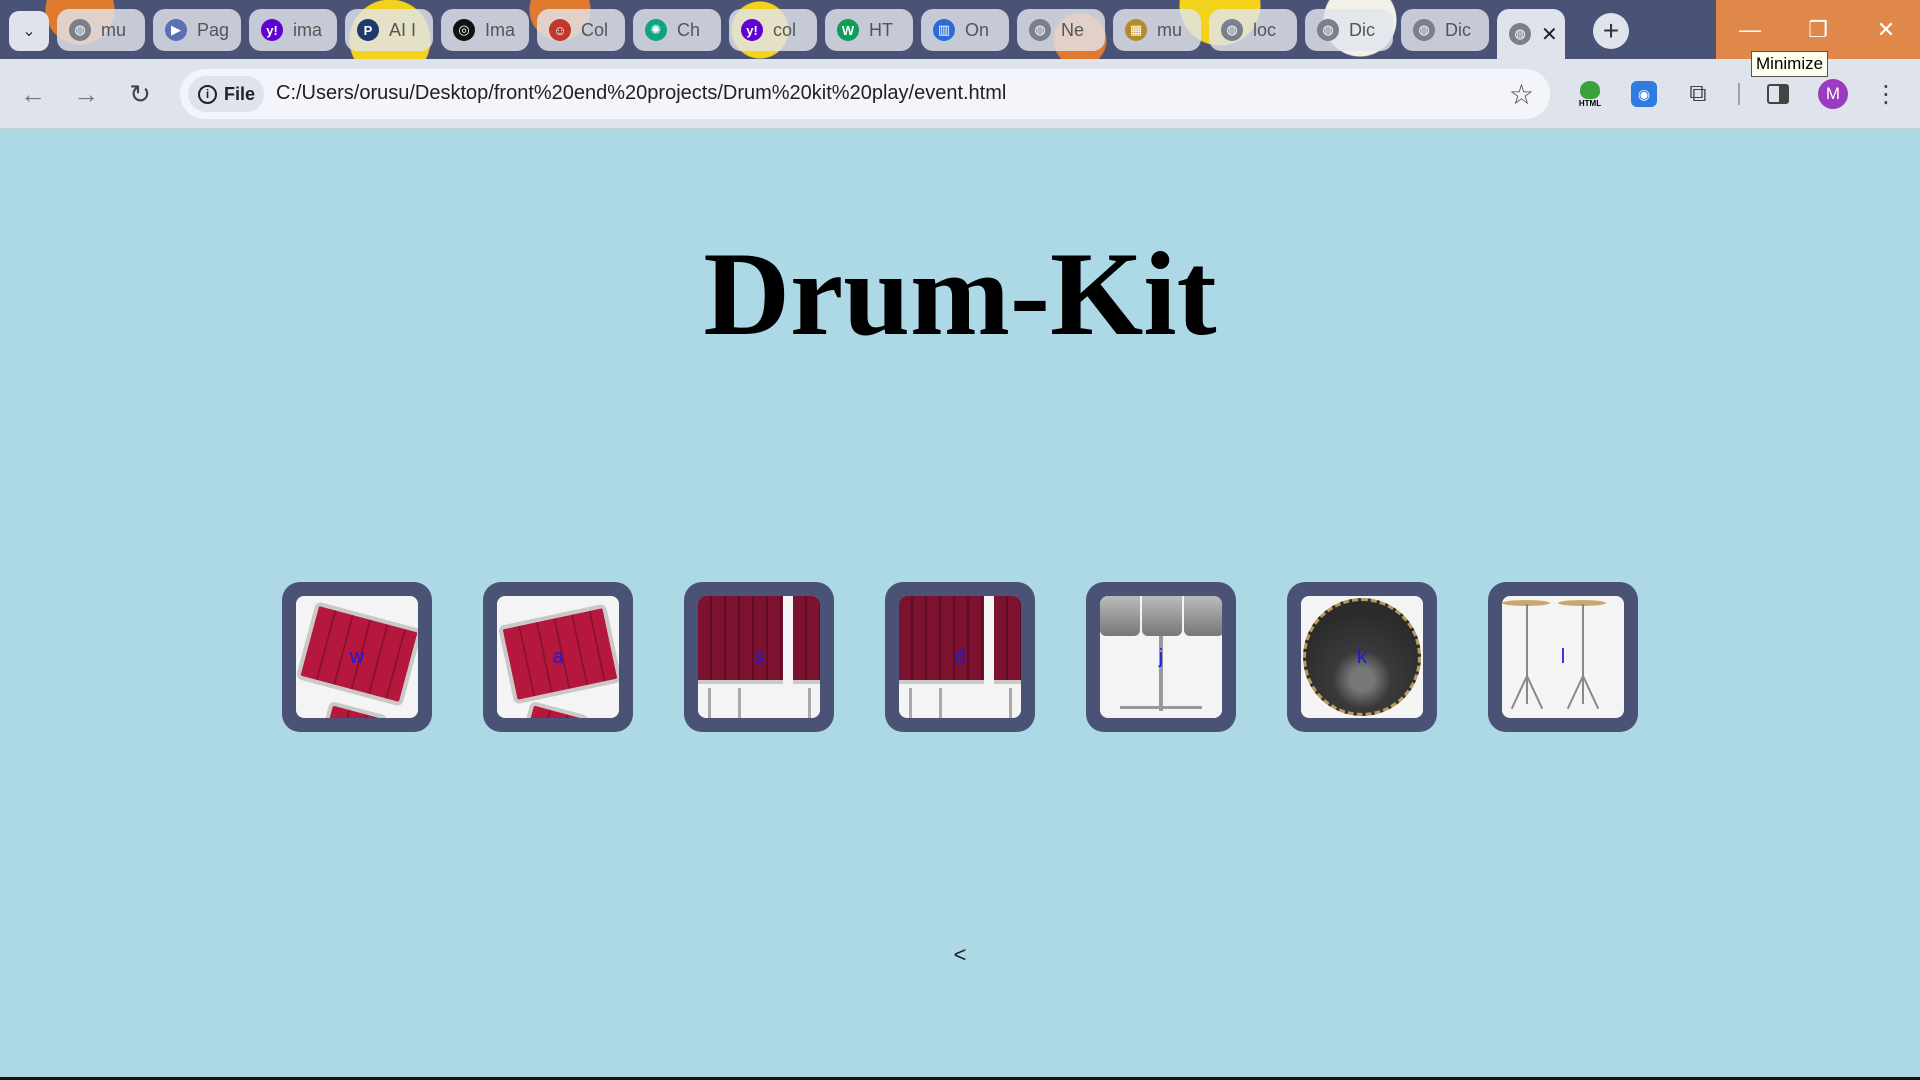  What do you see at coordinates (1549, 34) in the screenshot?
I see `tab-close-icon: ✕` at bounding box center [1549, 34].